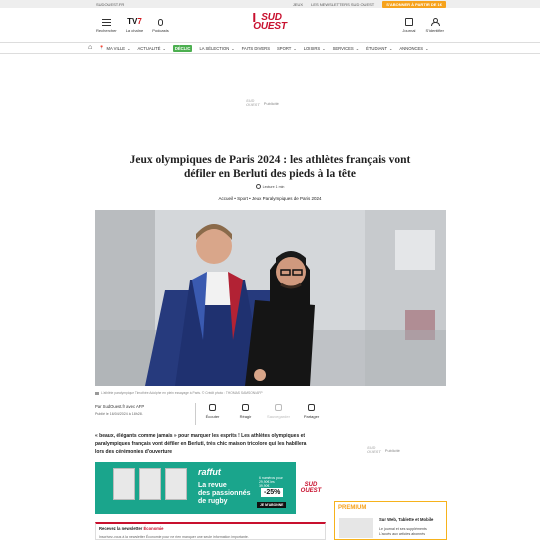 This screenshot has height=540, width=540. What do you see at coordinates (90, 47) in the screenshot?
I see `home-icon: ⌂` at bounding box center [90, 47].